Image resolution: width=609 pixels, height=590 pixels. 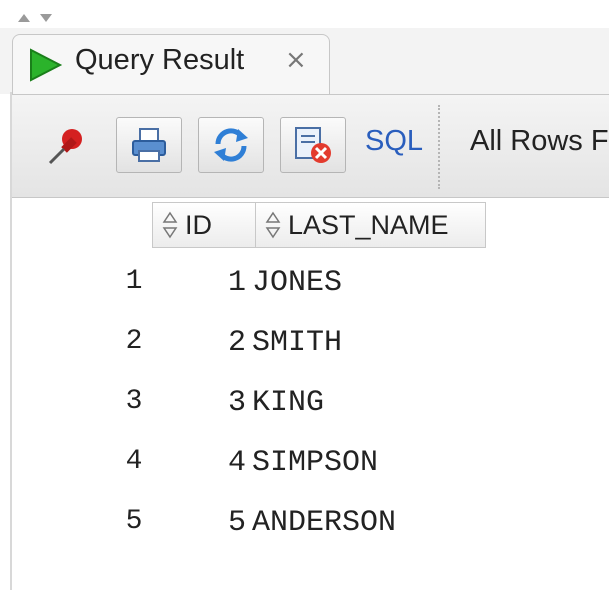 I want to click on column-header-last-name: LAST_NAME, so click(x=370, y=225).